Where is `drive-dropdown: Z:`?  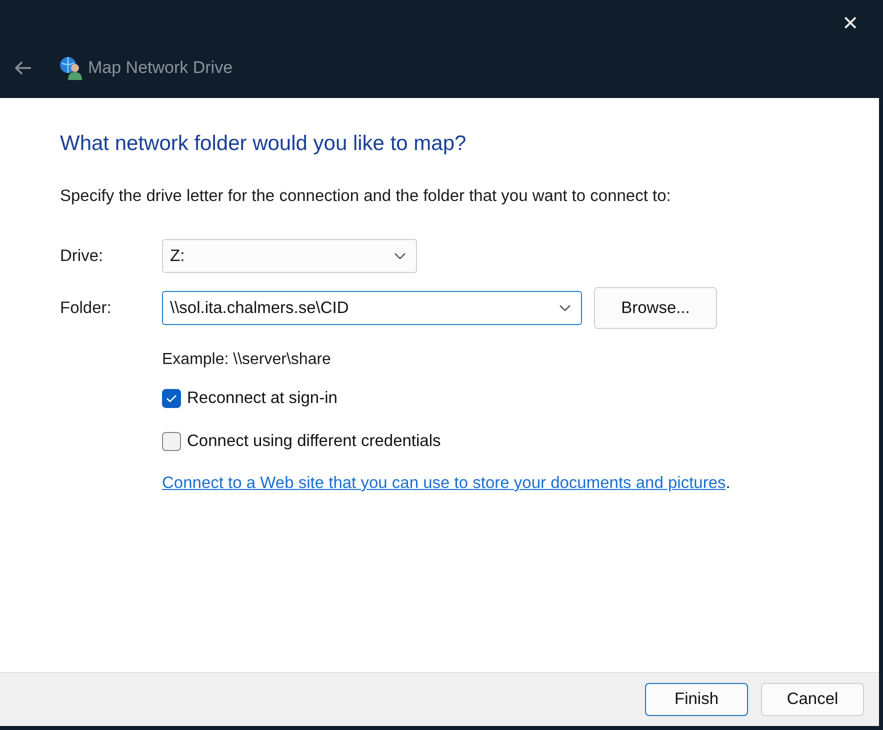
drive-dropdown: Z: is located at coordinates (289, 256).